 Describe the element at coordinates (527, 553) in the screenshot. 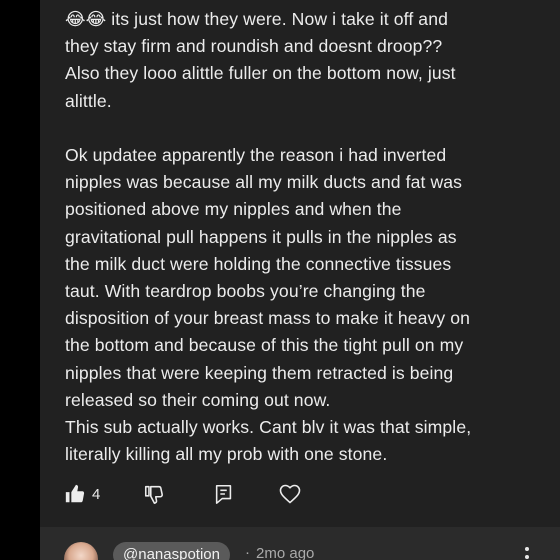

I see `more-vertical-icon` at that location.